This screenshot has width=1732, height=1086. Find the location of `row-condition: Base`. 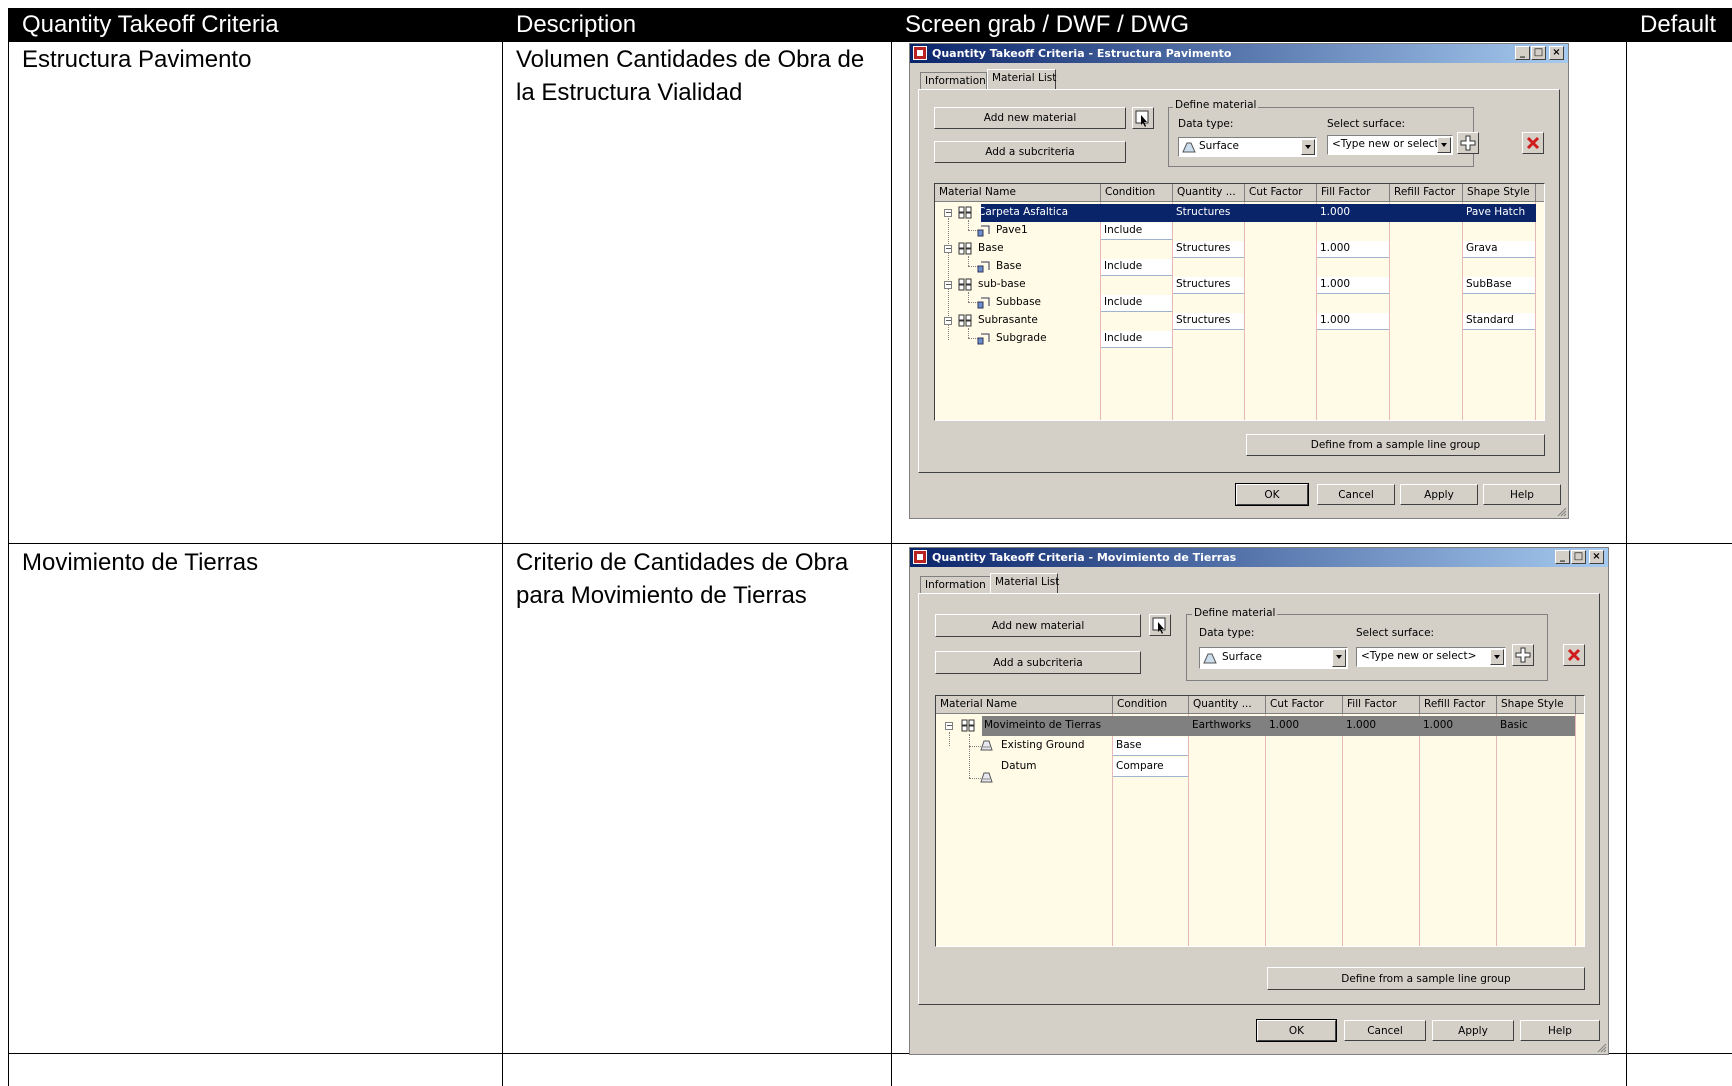

row-condition: Base is located at coordinates (1127, 745).